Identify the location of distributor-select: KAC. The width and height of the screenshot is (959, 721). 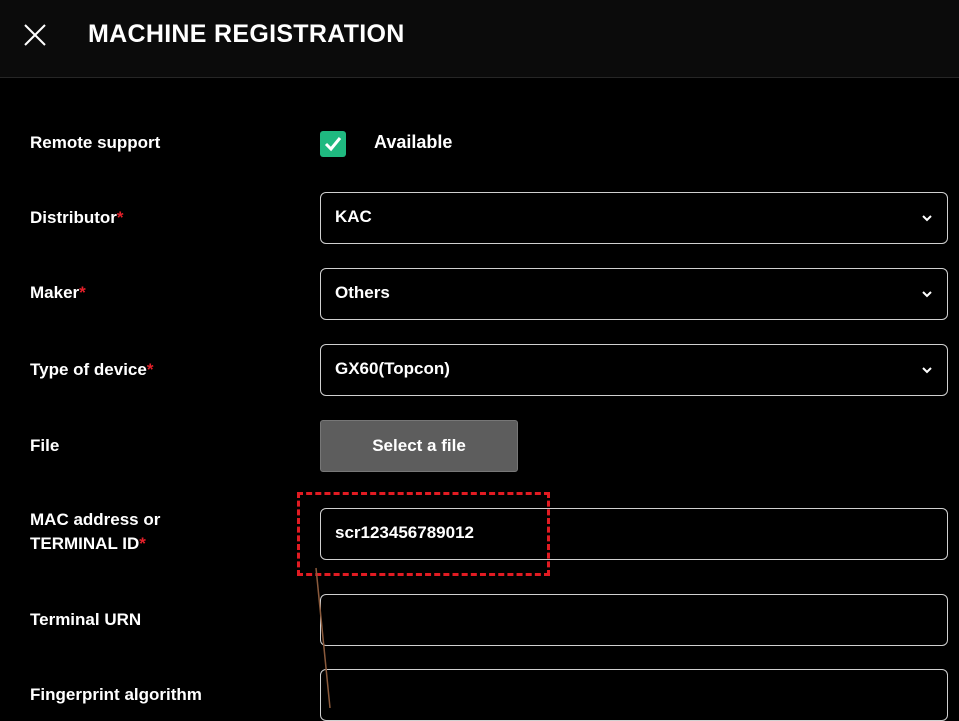
(634, 218).